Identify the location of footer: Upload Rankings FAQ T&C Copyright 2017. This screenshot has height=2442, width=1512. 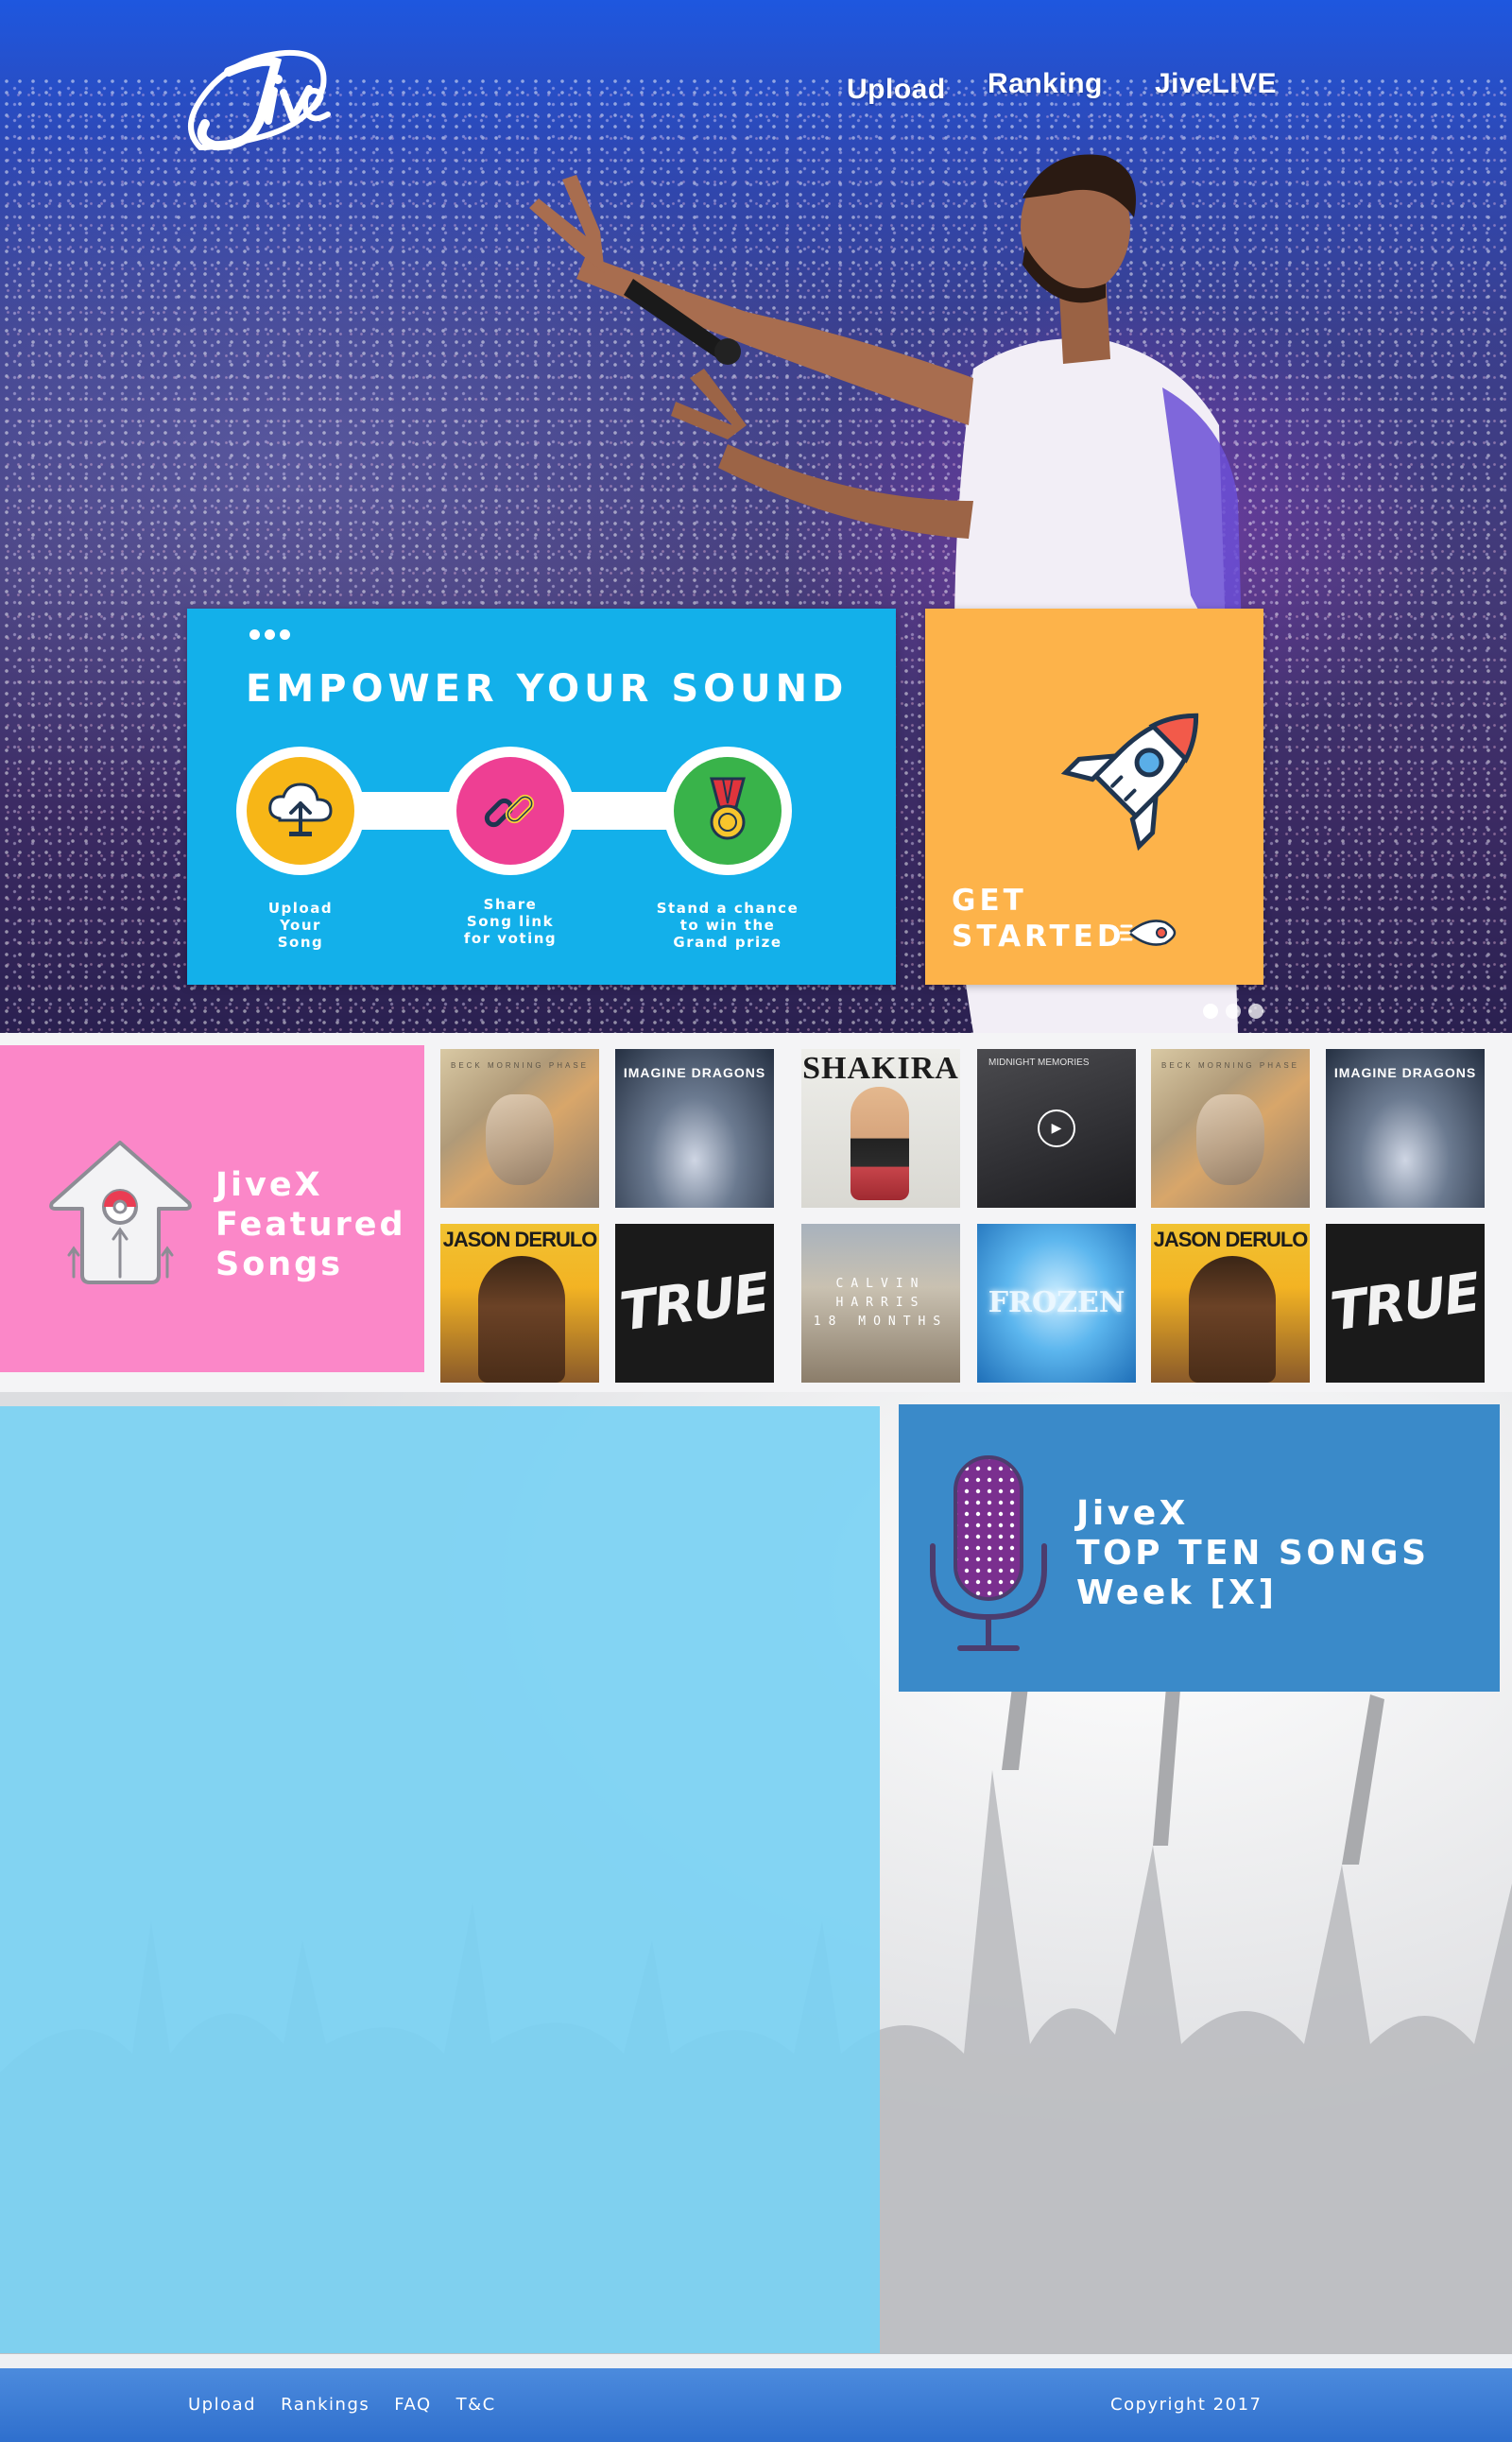
(756, 2405).